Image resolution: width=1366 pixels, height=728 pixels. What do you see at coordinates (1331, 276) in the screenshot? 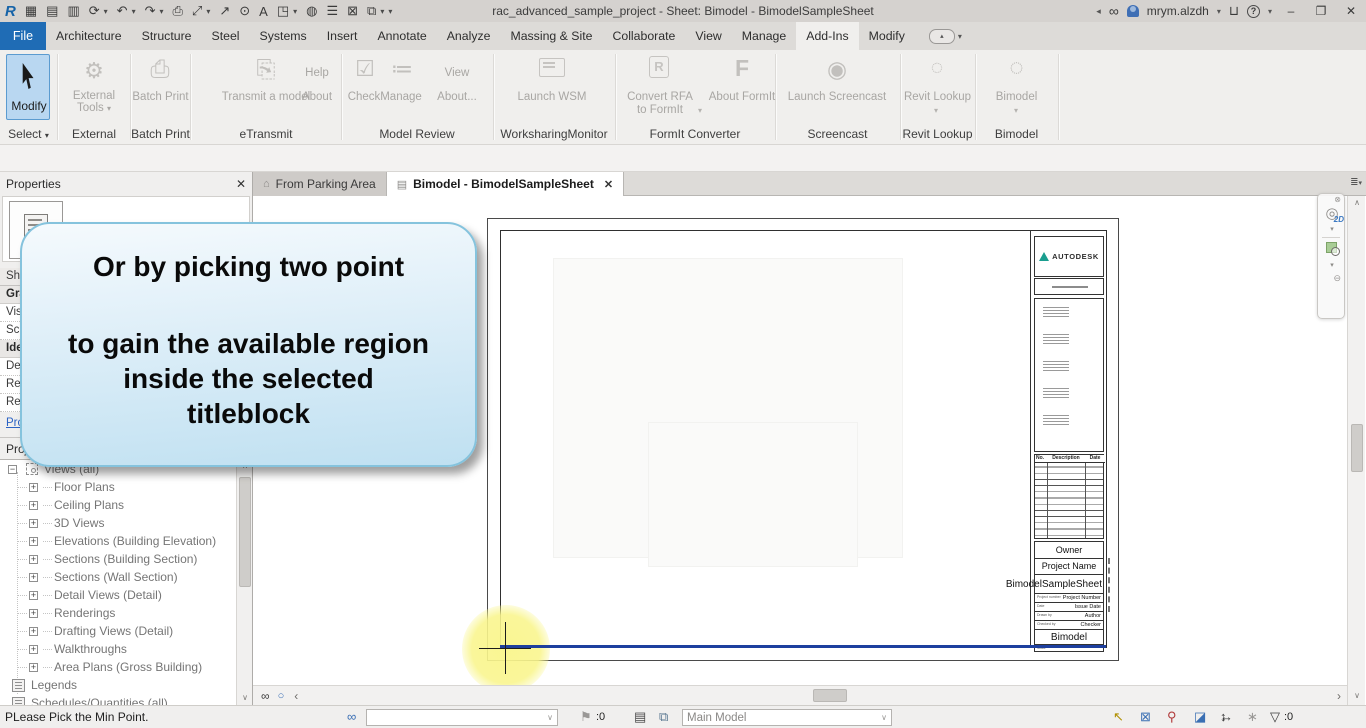
I see `navbar-minimize-icon: ⊖` at bounding box center [1331, 276].